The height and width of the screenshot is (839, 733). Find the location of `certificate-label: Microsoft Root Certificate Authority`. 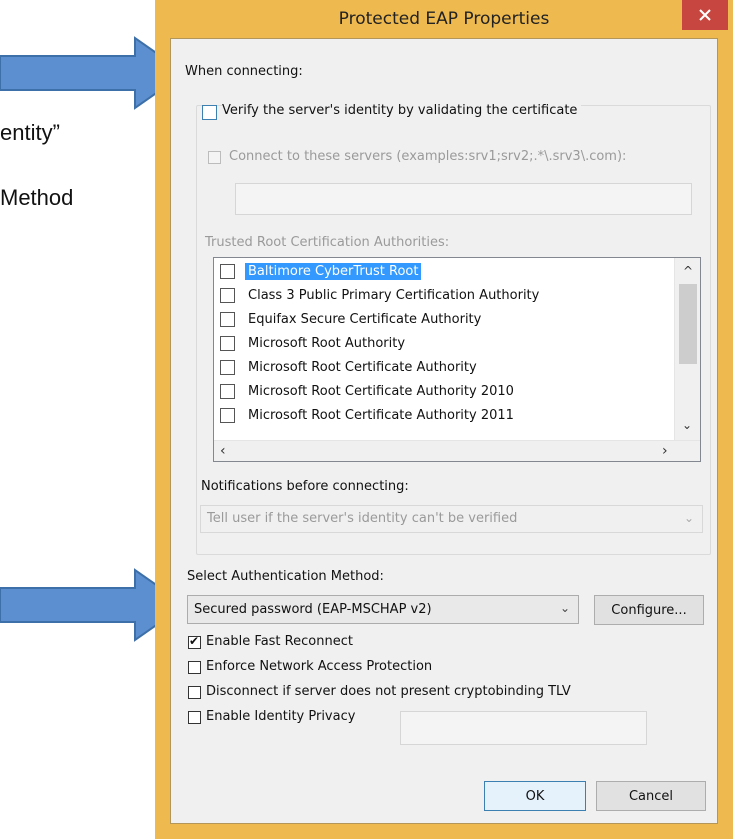

certificate-label: Microsoft Root Certificate Authority is located at coordinates (362, 367).